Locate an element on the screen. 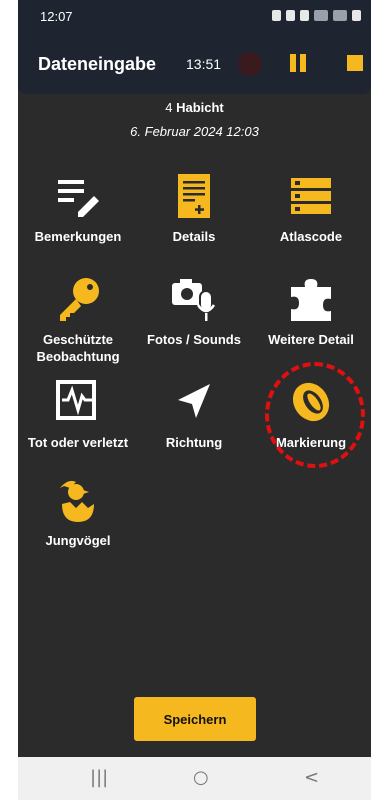 Image resolution: width=371 pixels, height=800 pixels. tile-label: Tot oder verletzt is located at coordinates (78, 442).